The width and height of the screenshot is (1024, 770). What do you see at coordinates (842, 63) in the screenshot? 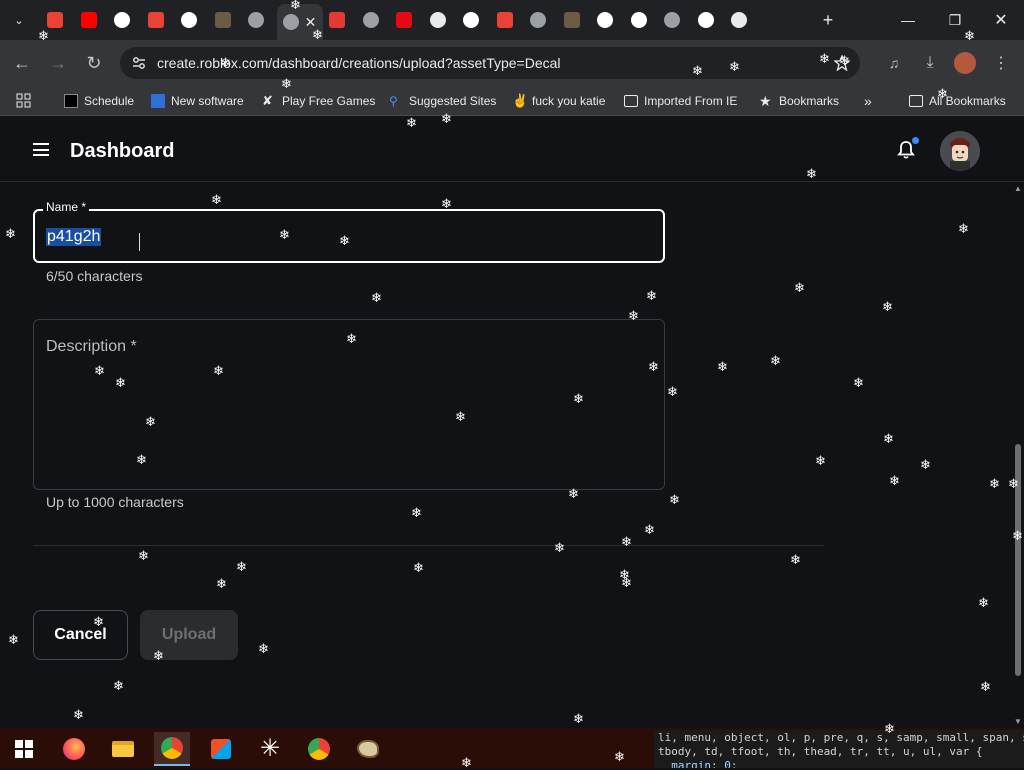
I see `bookmark-star-icon` at bounding box center [842, 63].